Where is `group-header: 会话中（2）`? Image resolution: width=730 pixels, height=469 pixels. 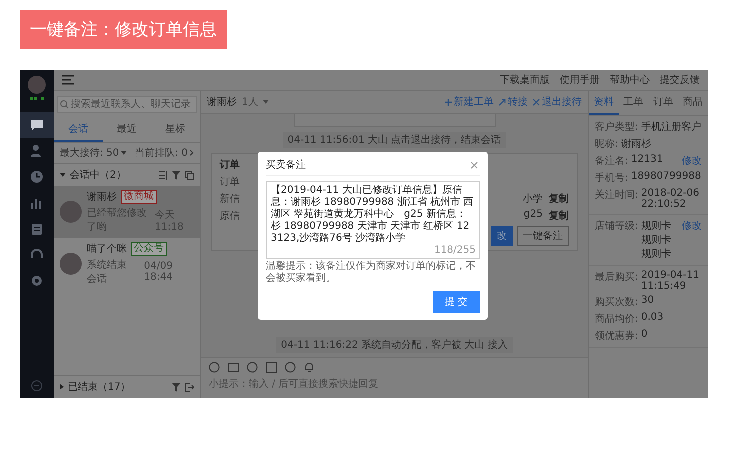
group-header: 会话中（2） is located at coordinates (98, 175).